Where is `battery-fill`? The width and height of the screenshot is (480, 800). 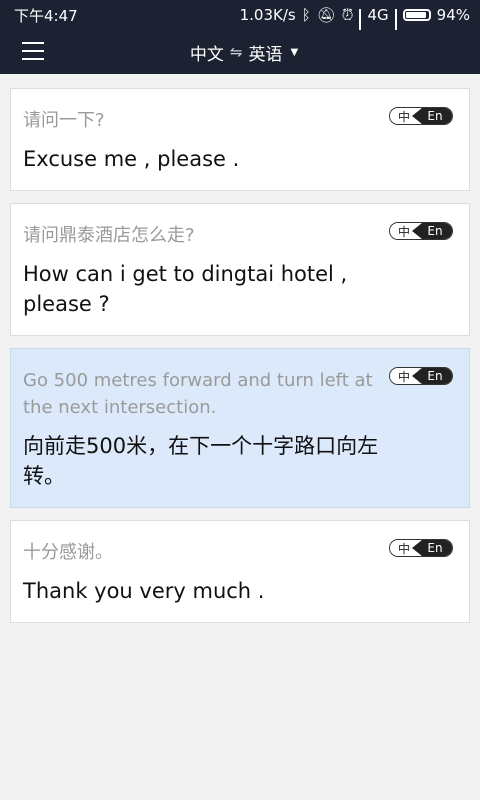
battery-fill is located at coordinates (416, 15).